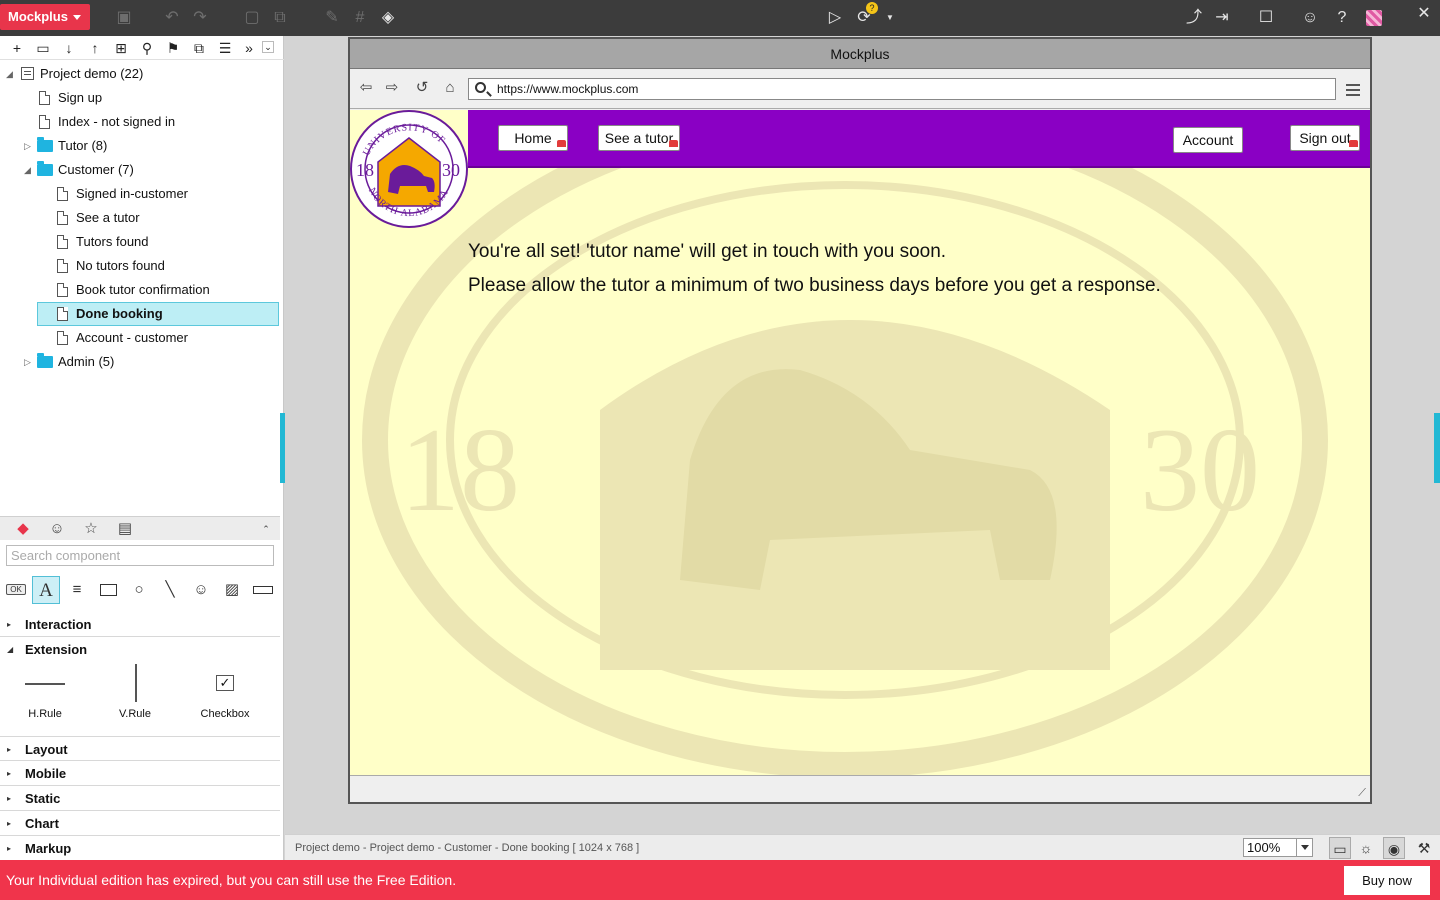  Describe the element at coordinates (1208, 140) in the screenshot. I see `account-button: Account` at that location.